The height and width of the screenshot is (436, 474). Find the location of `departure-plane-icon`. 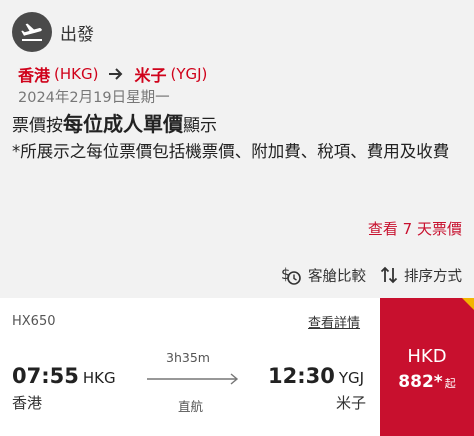

departure-plane-icon is located at coordinates (32, 32).